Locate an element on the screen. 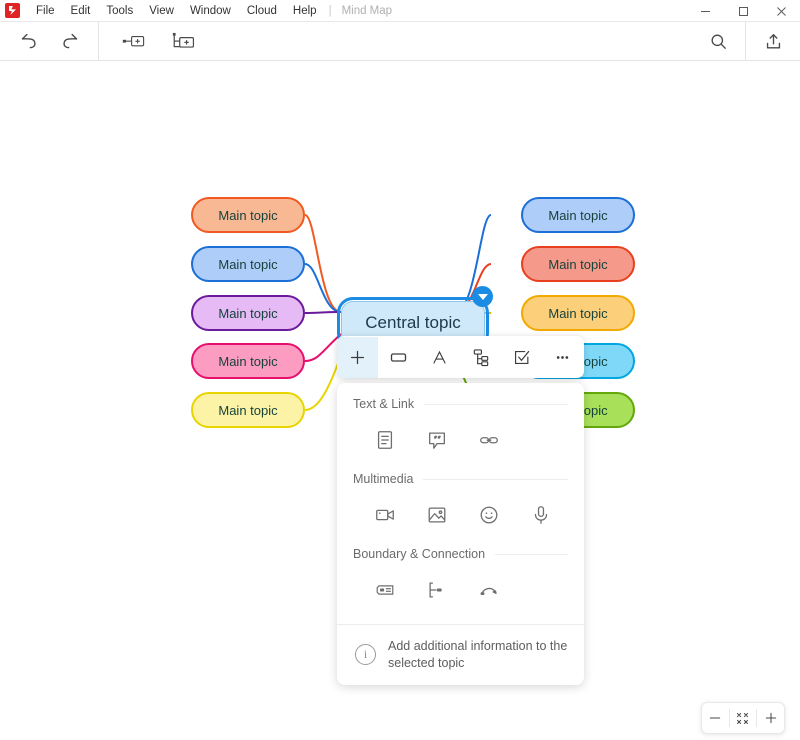 The height and width of the screenshot is (740, 800). topic-node-left-5: Main topic is located at coordinates (248, 410).